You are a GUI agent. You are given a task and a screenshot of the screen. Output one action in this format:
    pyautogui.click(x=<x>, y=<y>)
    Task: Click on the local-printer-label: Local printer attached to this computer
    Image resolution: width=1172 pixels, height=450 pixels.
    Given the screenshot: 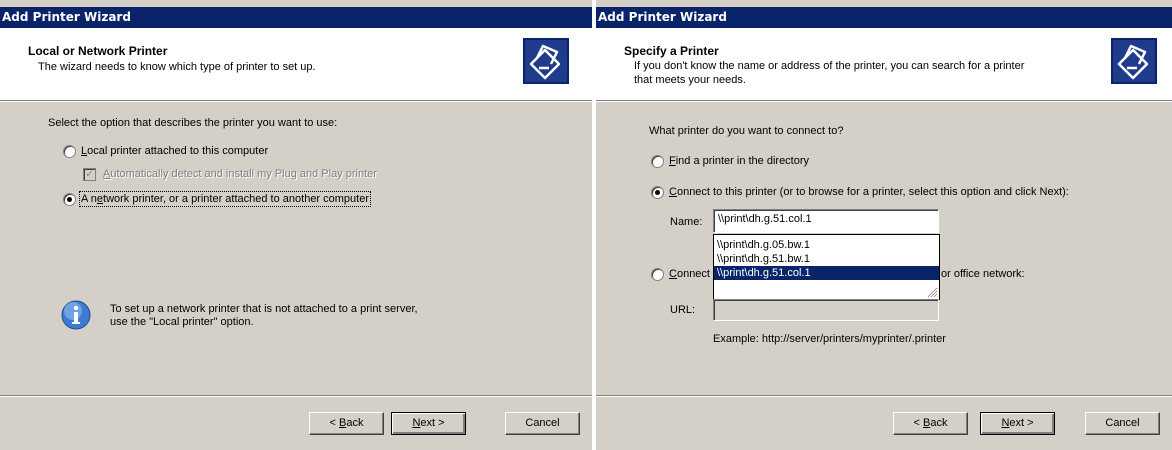 What is the action you would take?
    pyautogui.click(x=174, y=151)
    